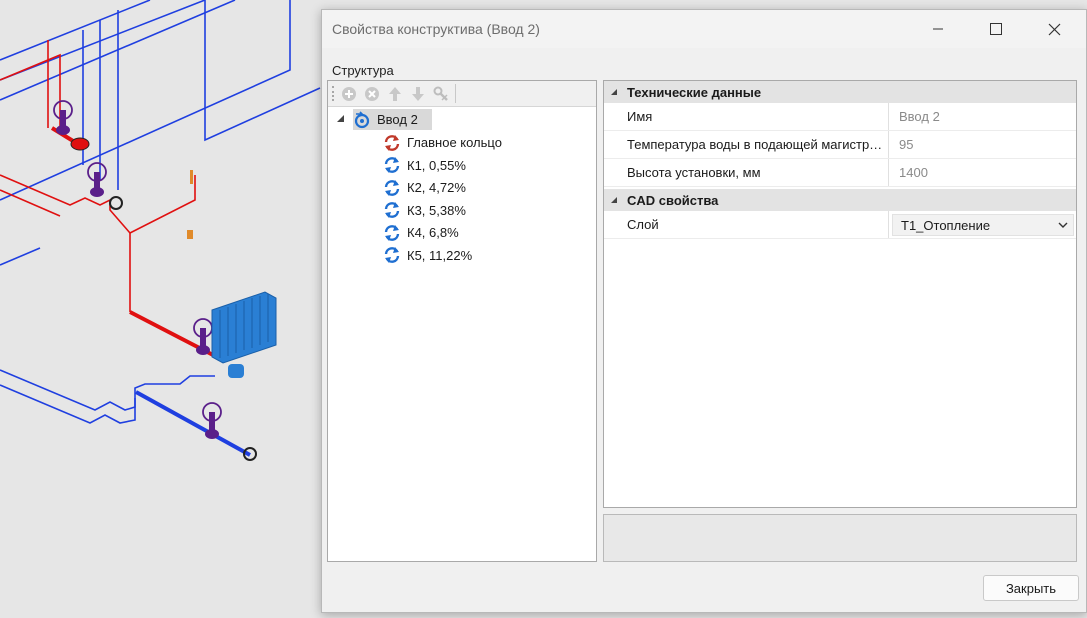 The image size is (1087, 618). I want to click on tree-item-ring: К3, 5,38%, so click(424, 210).